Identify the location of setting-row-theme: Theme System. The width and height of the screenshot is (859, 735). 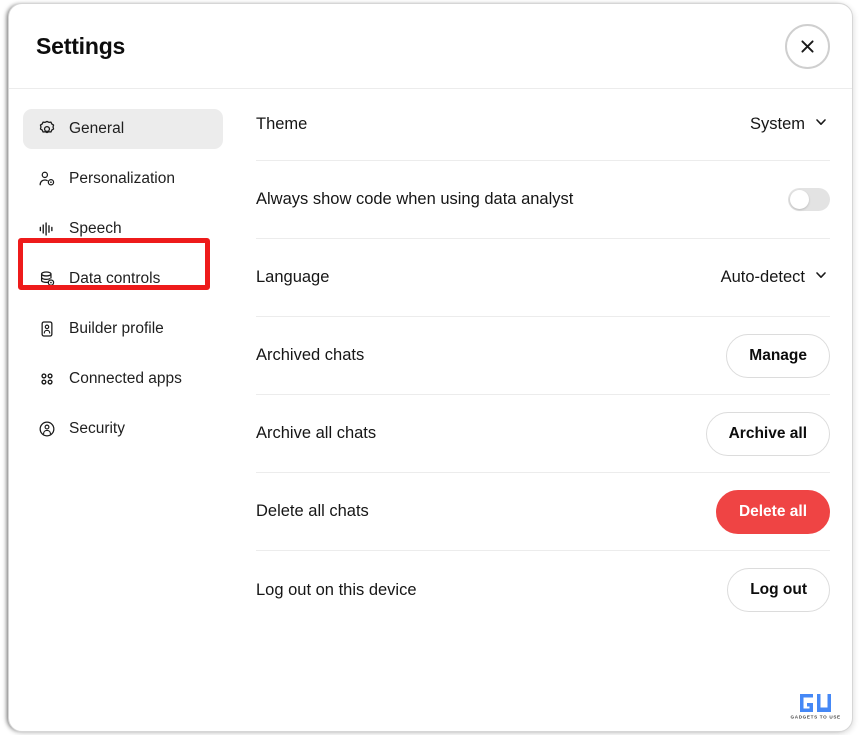
(543, 125).